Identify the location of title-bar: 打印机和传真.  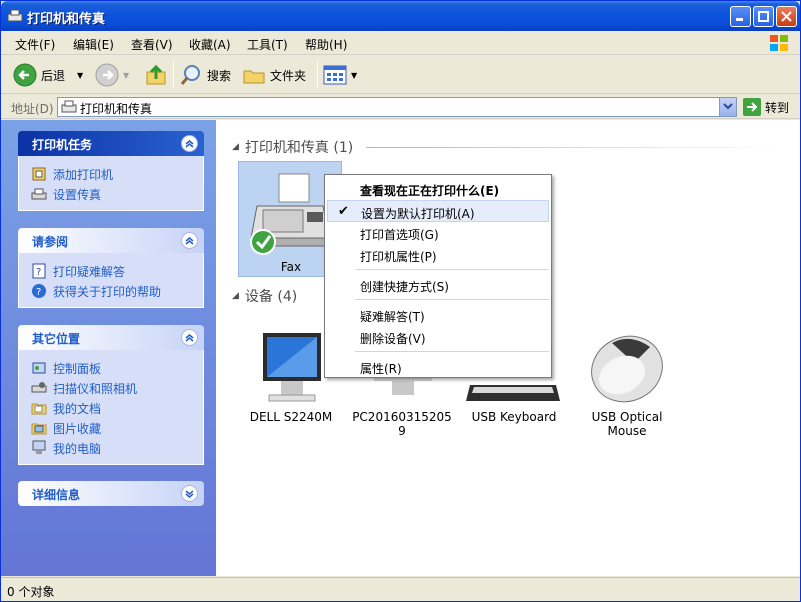
(400, 16).